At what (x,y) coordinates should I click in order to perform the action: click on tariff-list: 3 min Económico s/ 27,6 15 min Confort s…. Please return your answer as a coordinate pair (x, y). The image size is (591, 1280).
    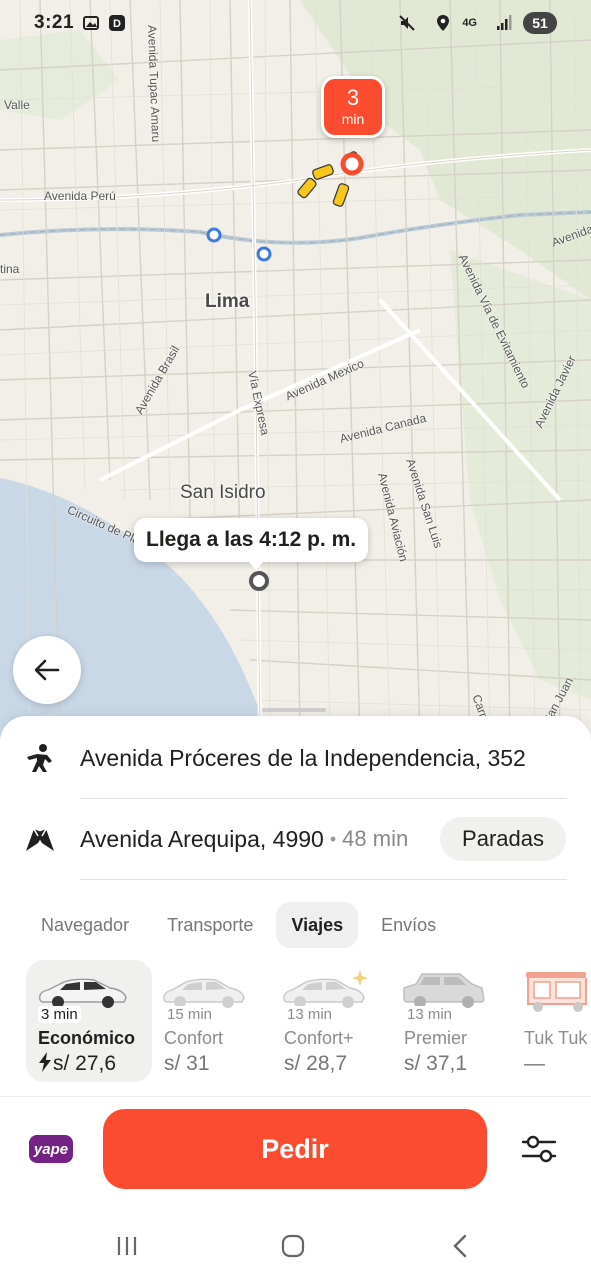
    Looking at the image, I should click on (308, 1021).